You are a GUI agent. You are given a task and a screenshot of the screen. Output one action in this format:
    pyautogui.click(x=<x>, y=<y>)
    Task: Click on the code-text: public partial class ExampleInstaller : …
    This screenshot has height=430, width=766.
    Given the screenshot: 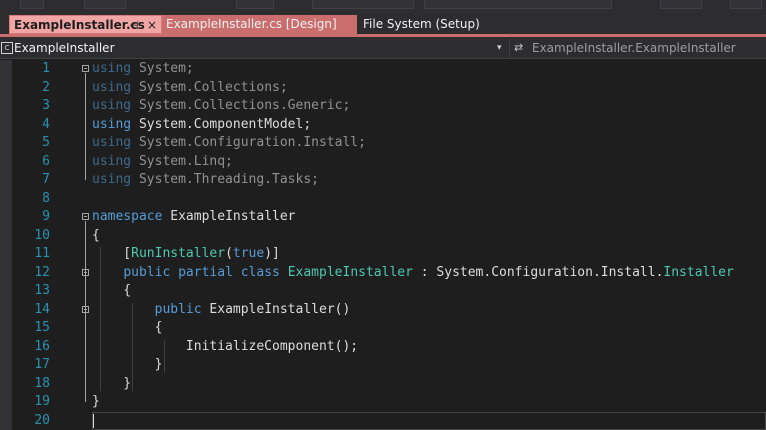 What is the action you would take?
    pyautogui.click(x=413, y=273)
    